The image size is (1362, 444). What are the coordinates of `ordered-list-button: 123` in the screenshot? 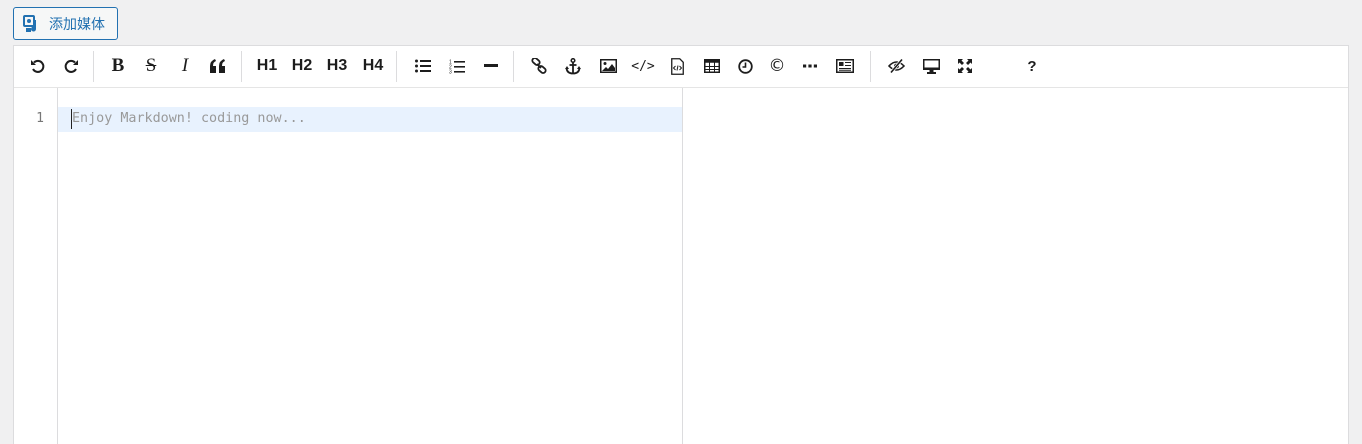 It's located at (457, 66).